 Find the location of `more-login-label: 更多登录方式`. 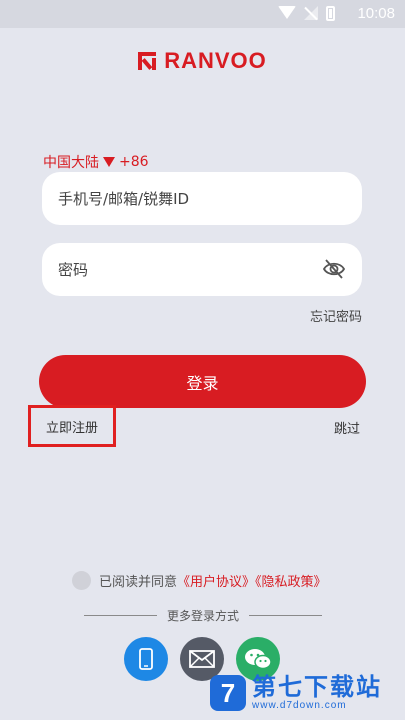

more-login-label: 更多登录方式 is located at coordinates (203, 616).